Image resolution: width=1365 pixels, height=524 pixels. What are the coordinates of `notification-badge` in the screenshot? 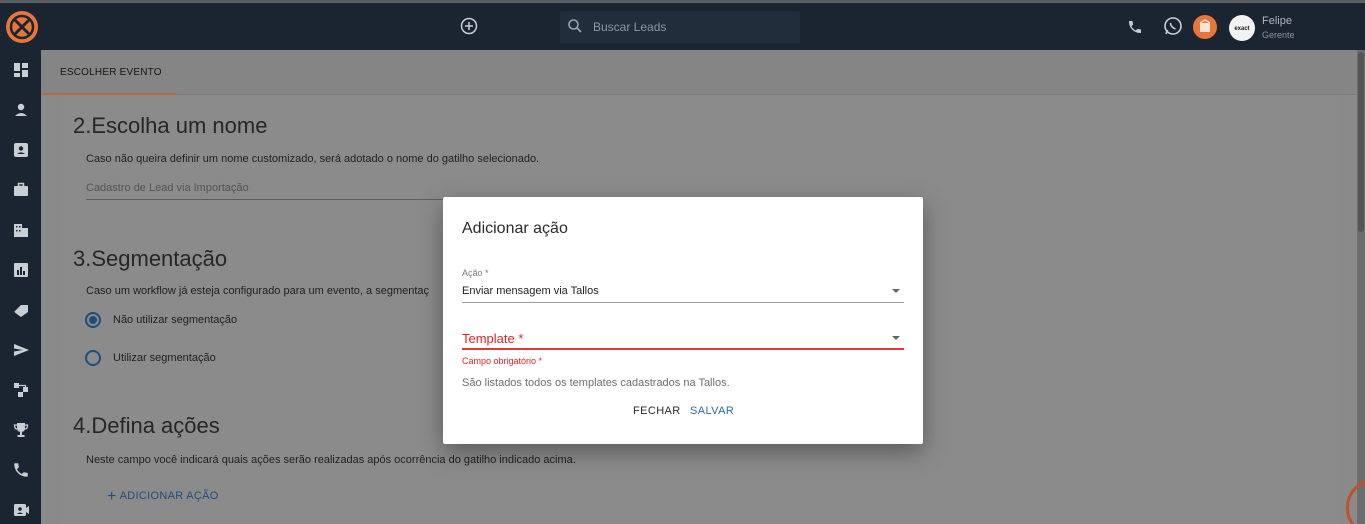 It's located at (1205, 27).